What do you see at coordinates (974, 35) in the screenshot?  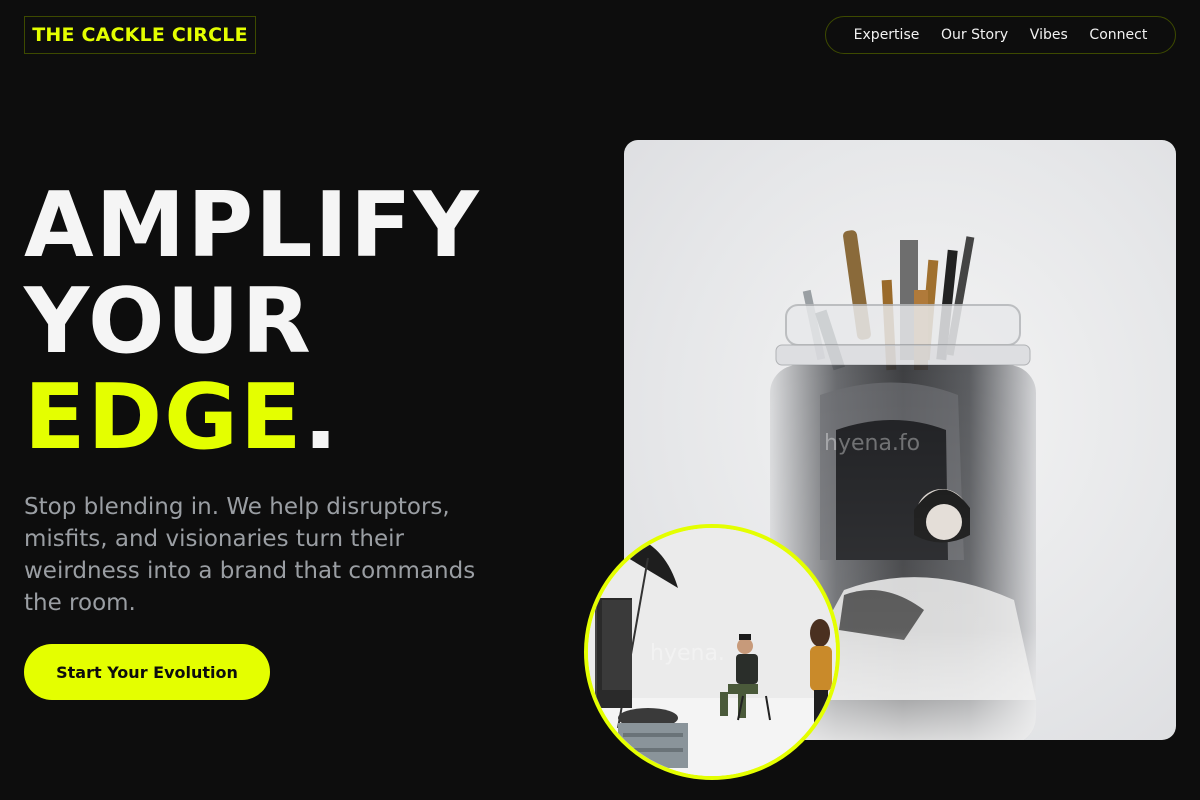 I see `nav-link-our-story: Our Story` at bounding box center [974, 35].